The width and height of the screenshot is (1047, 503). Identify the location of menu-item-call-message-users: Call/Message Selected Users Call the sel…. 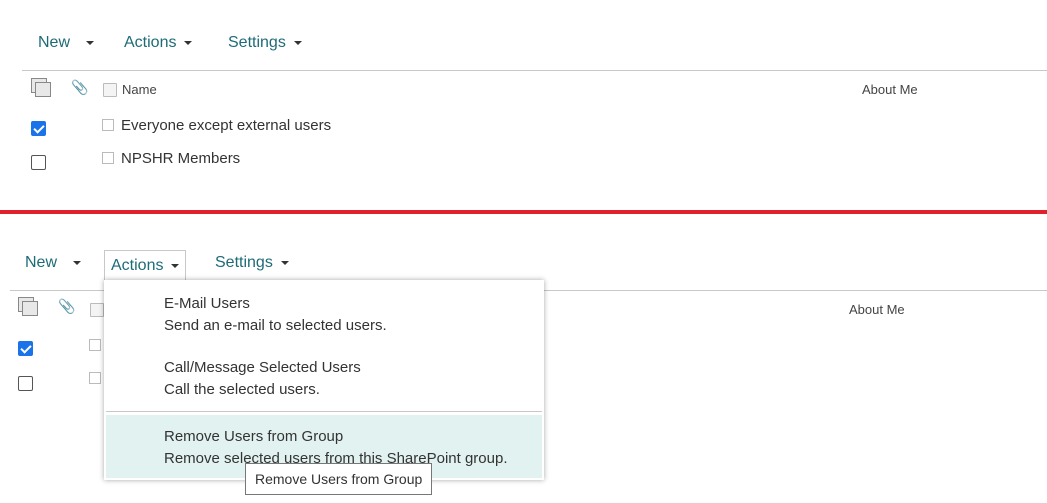
(324, 378).